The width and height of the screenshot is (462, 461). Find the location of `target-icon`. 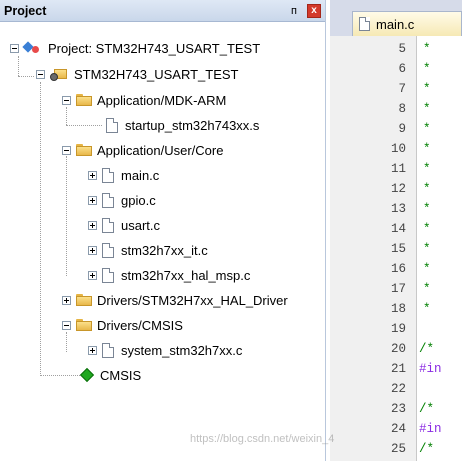

target-icon is located at coordinates (59, 74).